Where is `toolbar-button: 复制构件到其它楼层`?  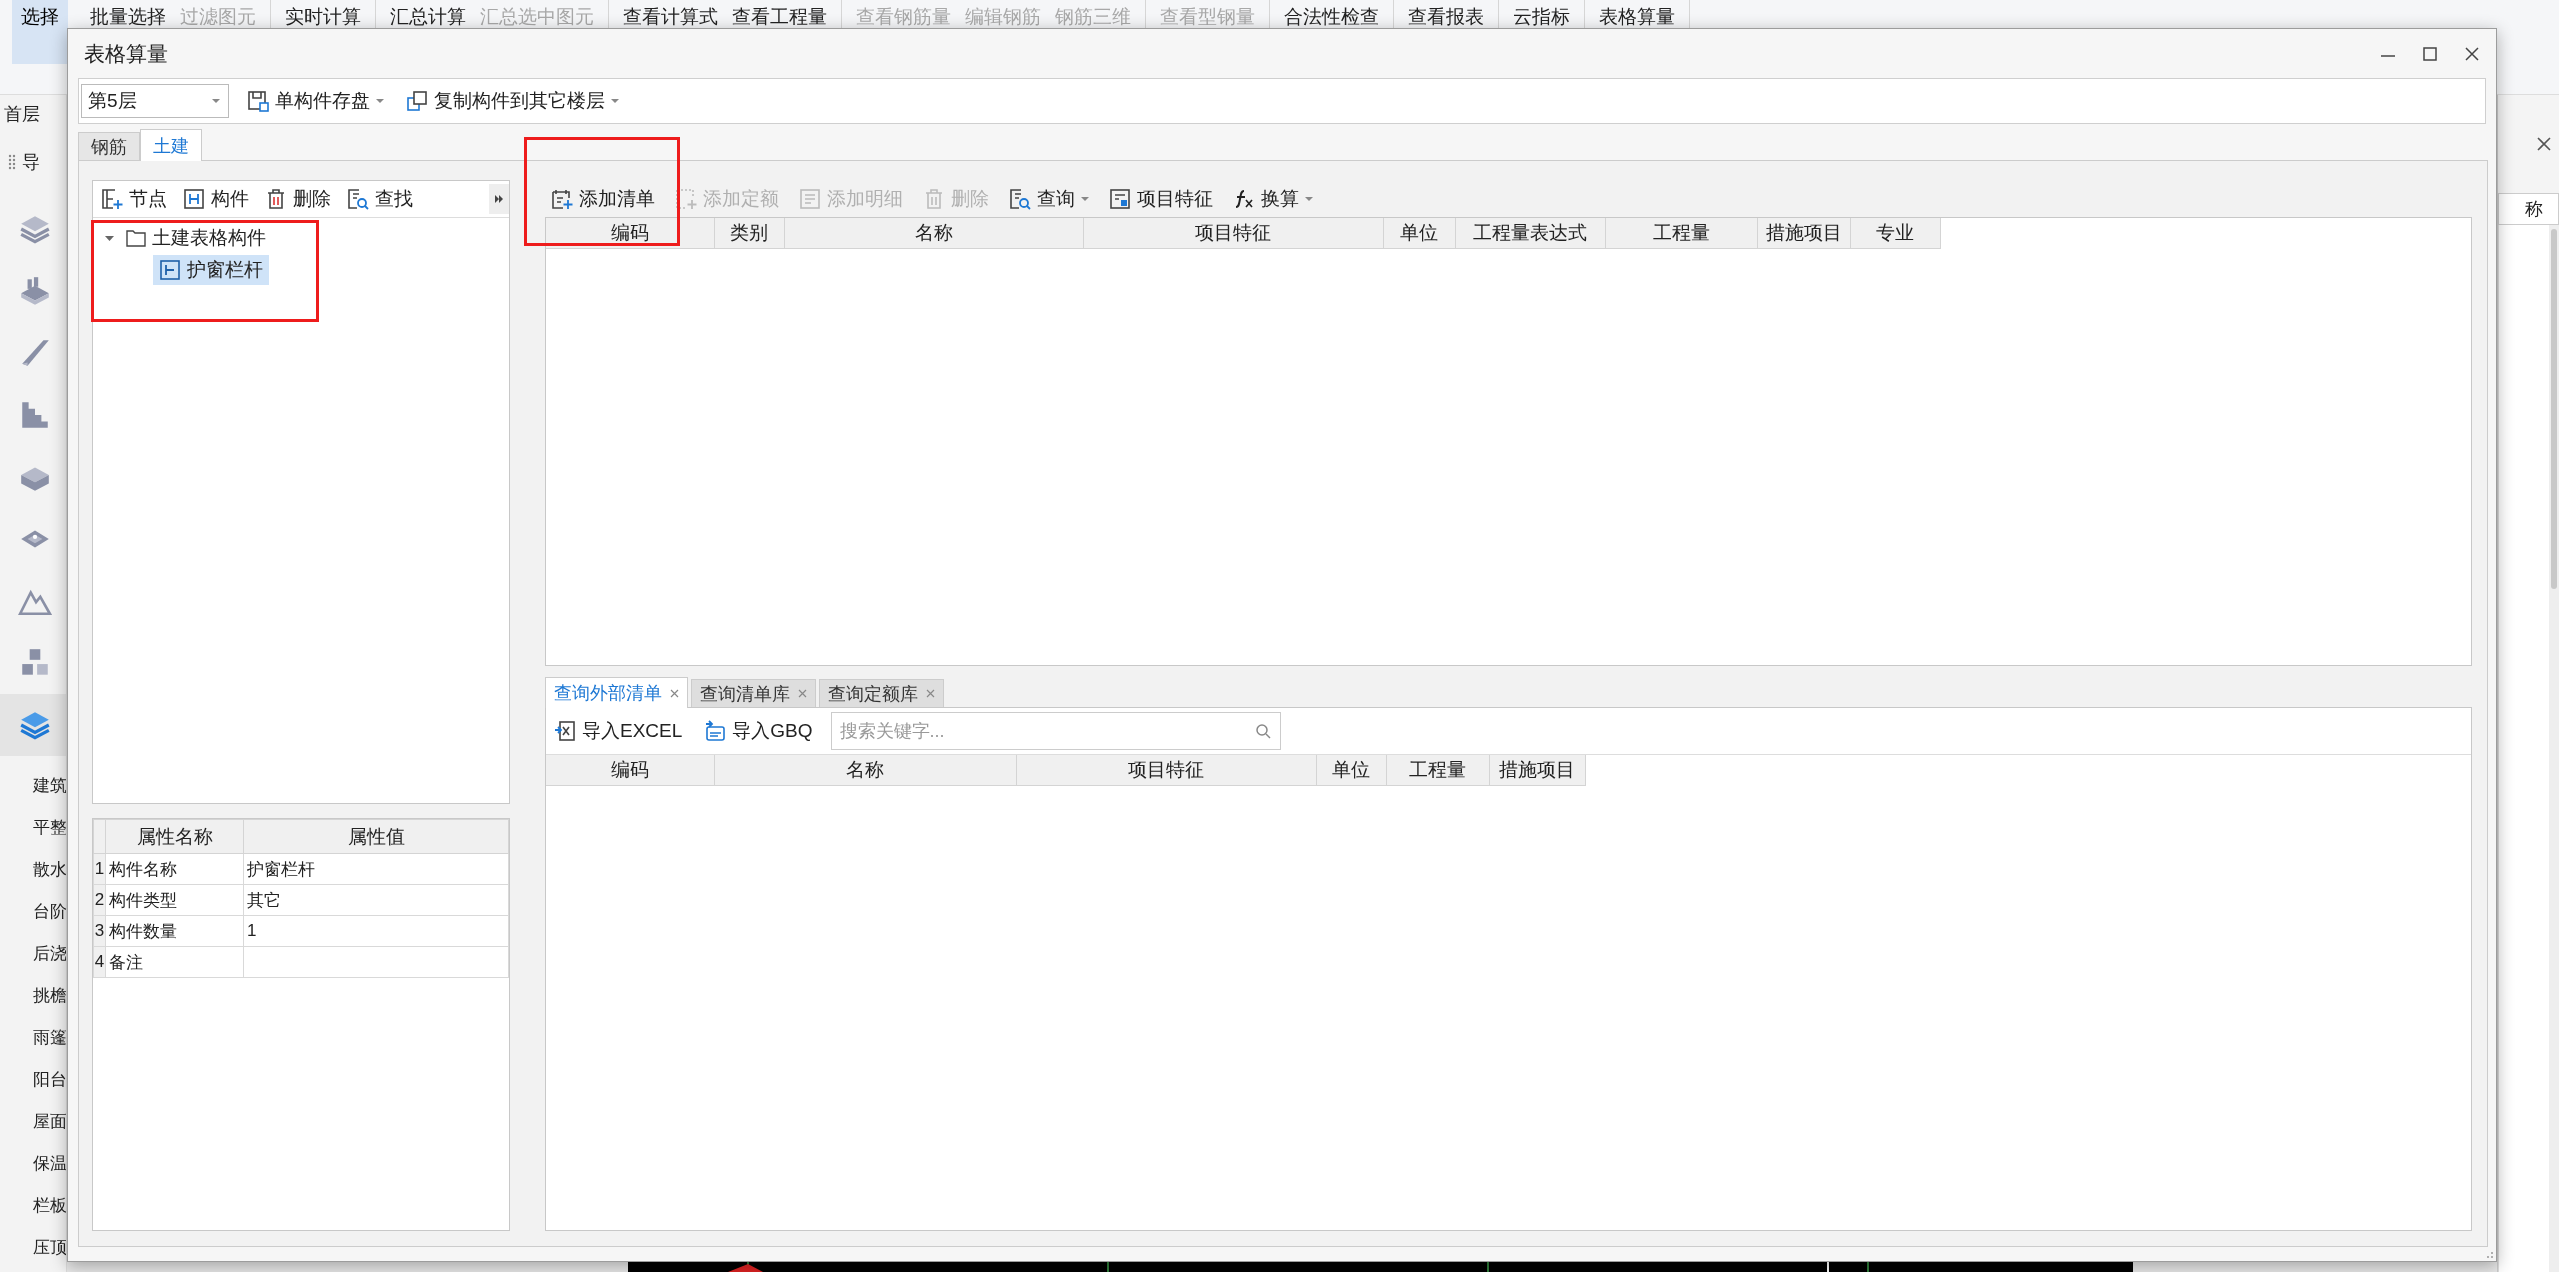
toolbar-button: 复制构件到其它楼层 is located at coordinates (512, 101).